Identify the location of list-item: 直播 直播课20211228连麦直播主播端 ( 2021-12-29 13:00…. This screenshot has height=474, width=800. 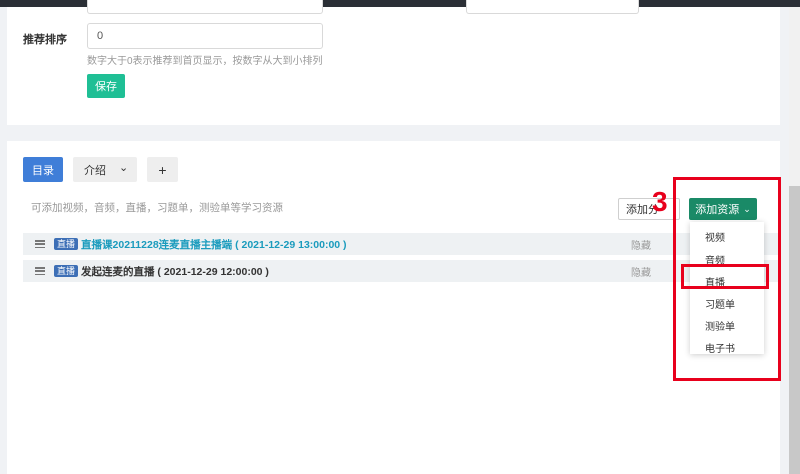
(401, 244).